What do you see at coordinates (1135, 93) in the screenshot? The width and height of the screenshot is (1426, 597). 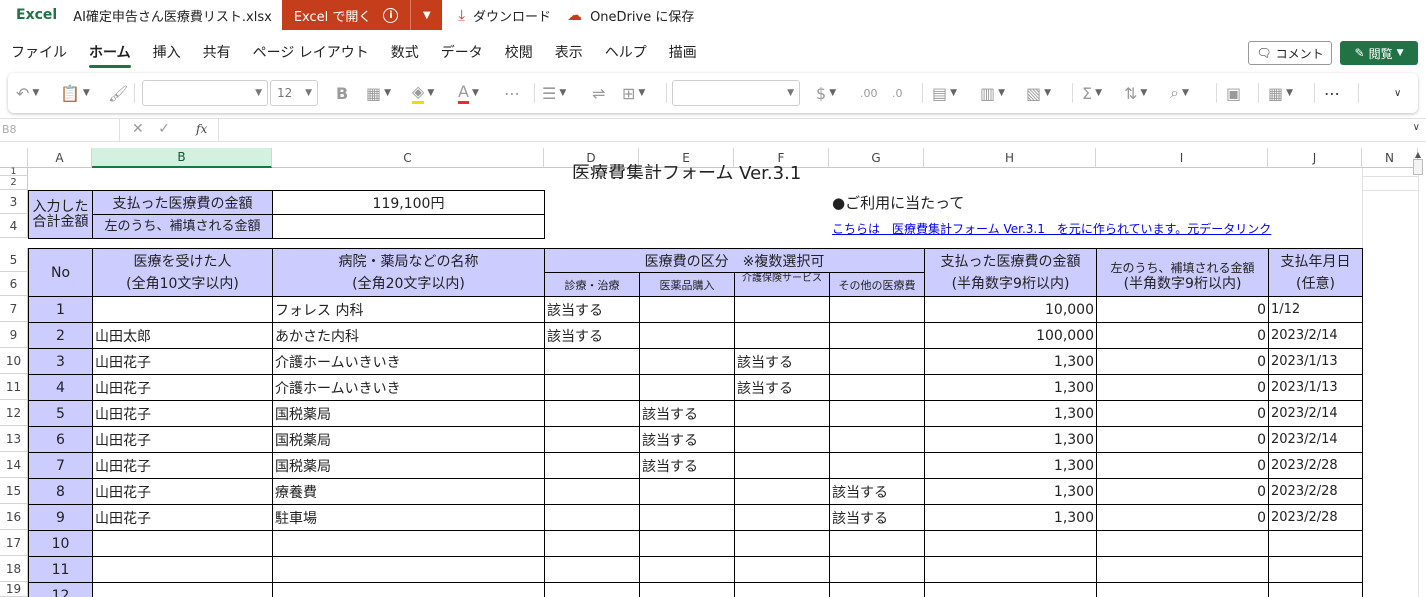 I see `sort-filter-icon: ⇅ ▼` at bounding box center [1135, 93].